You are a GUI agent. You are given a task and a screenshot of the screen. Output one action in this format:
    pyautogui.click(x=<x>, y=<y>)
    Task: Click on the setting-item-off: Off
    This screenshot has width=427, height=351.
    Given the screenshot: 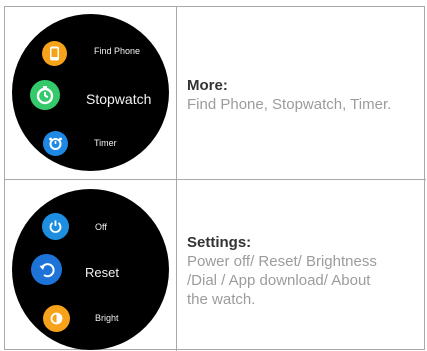 What is the action you would take?
    pyautogui.click(x=101, y=227)
    